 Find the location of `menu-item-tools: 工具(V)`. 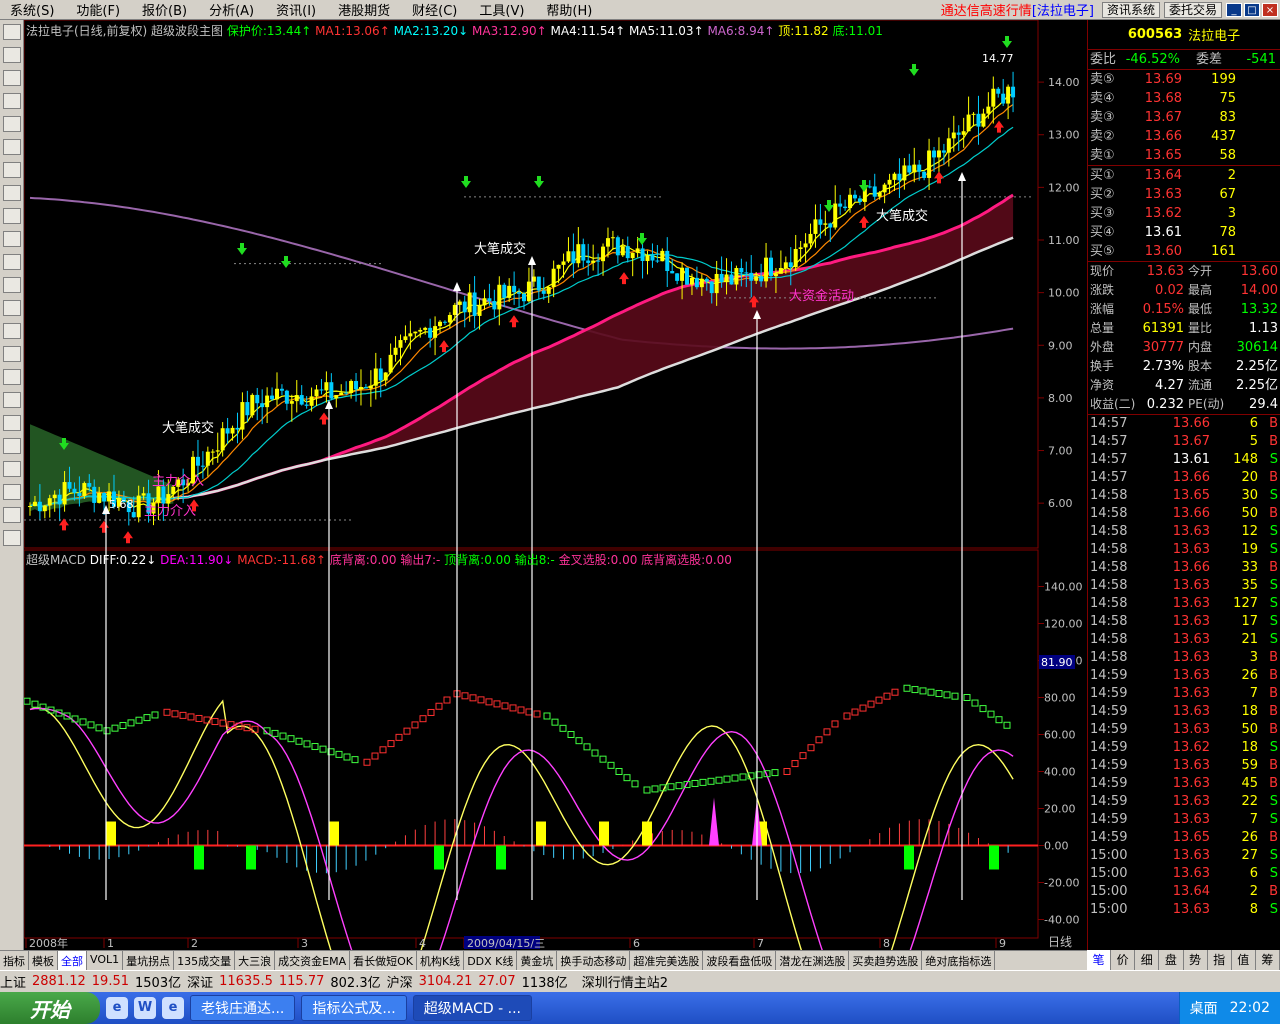

menu-item-tools: 工具(V) is located at coordinates (502, 9).